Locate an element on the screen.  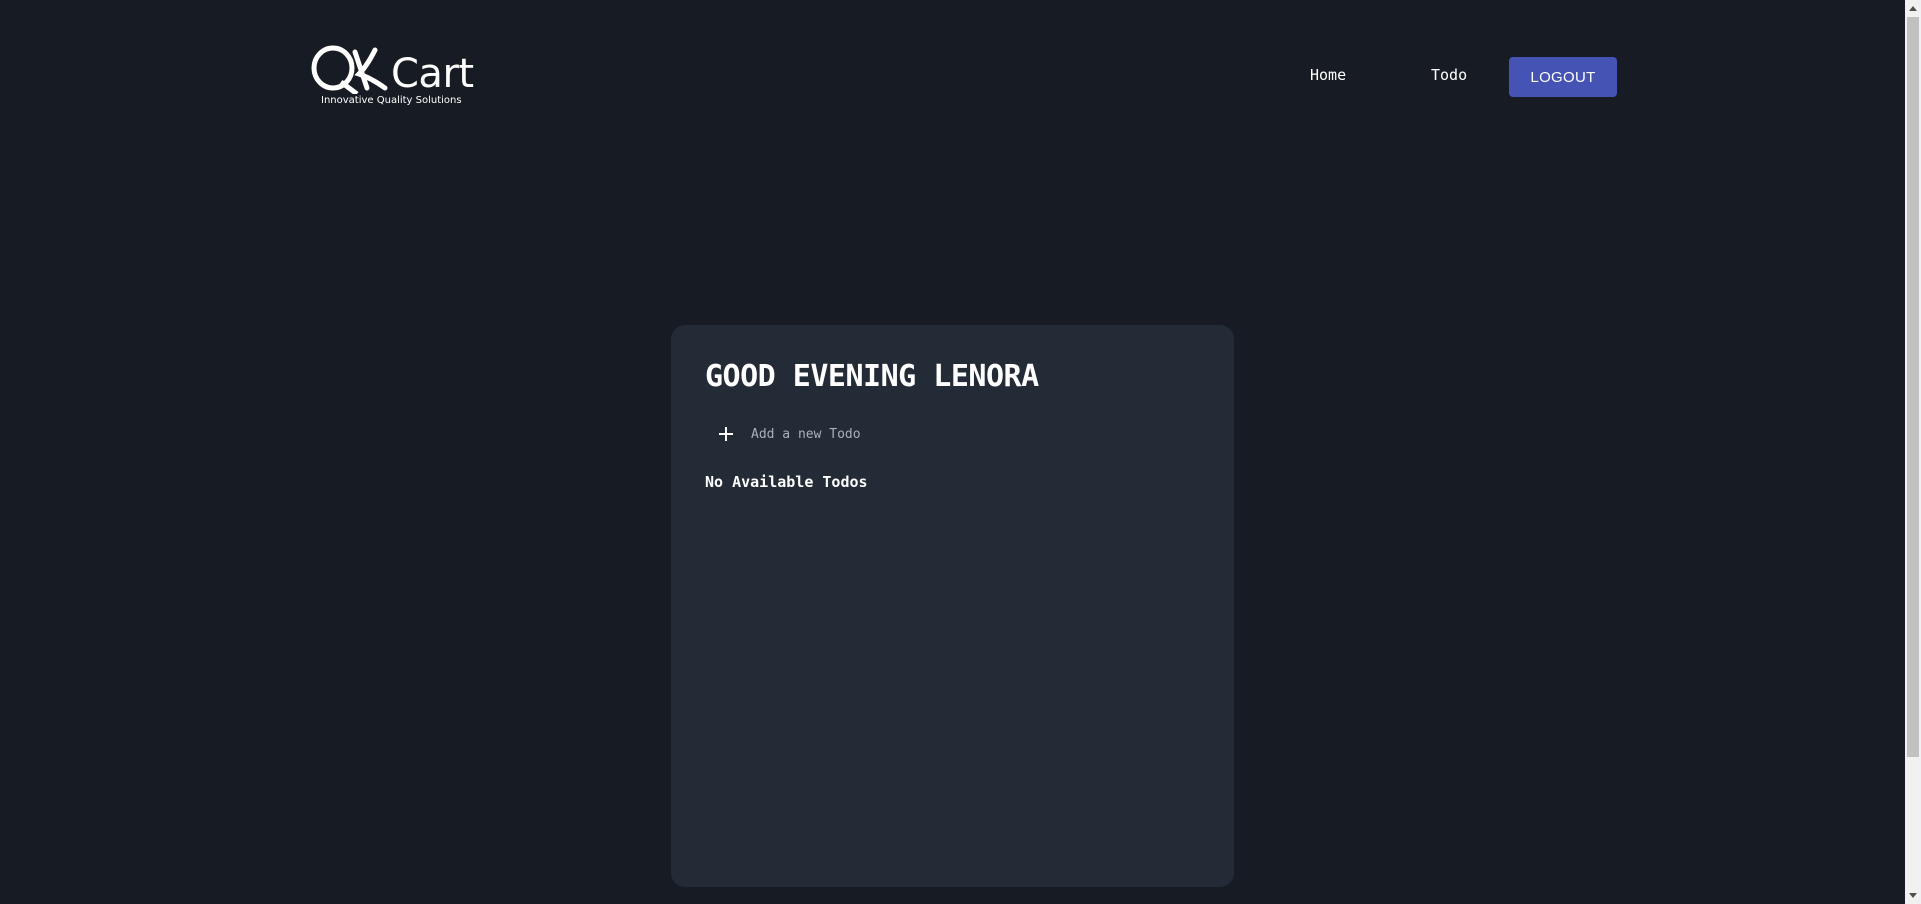
scrollbar-thumb is located at coordinates (1913, 387).